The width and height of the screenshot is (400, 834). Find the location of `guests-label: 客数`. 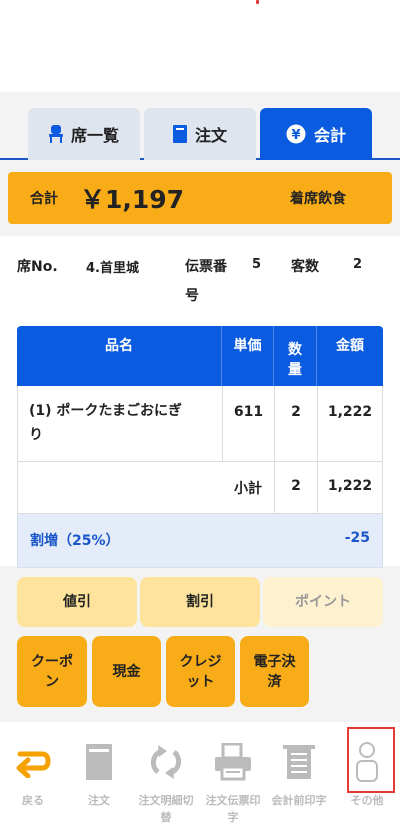

guests-label: 客数 is located at coordinates (305, 267).